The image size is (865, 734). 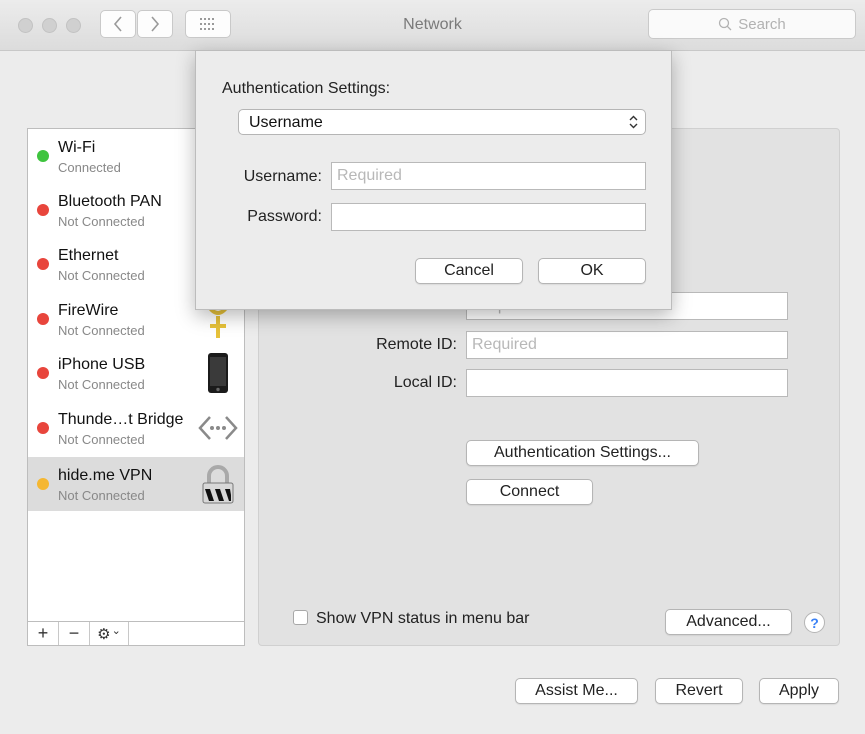 I want to click on service-name: Thunde…t Bridge, so click(x=121, y=419).